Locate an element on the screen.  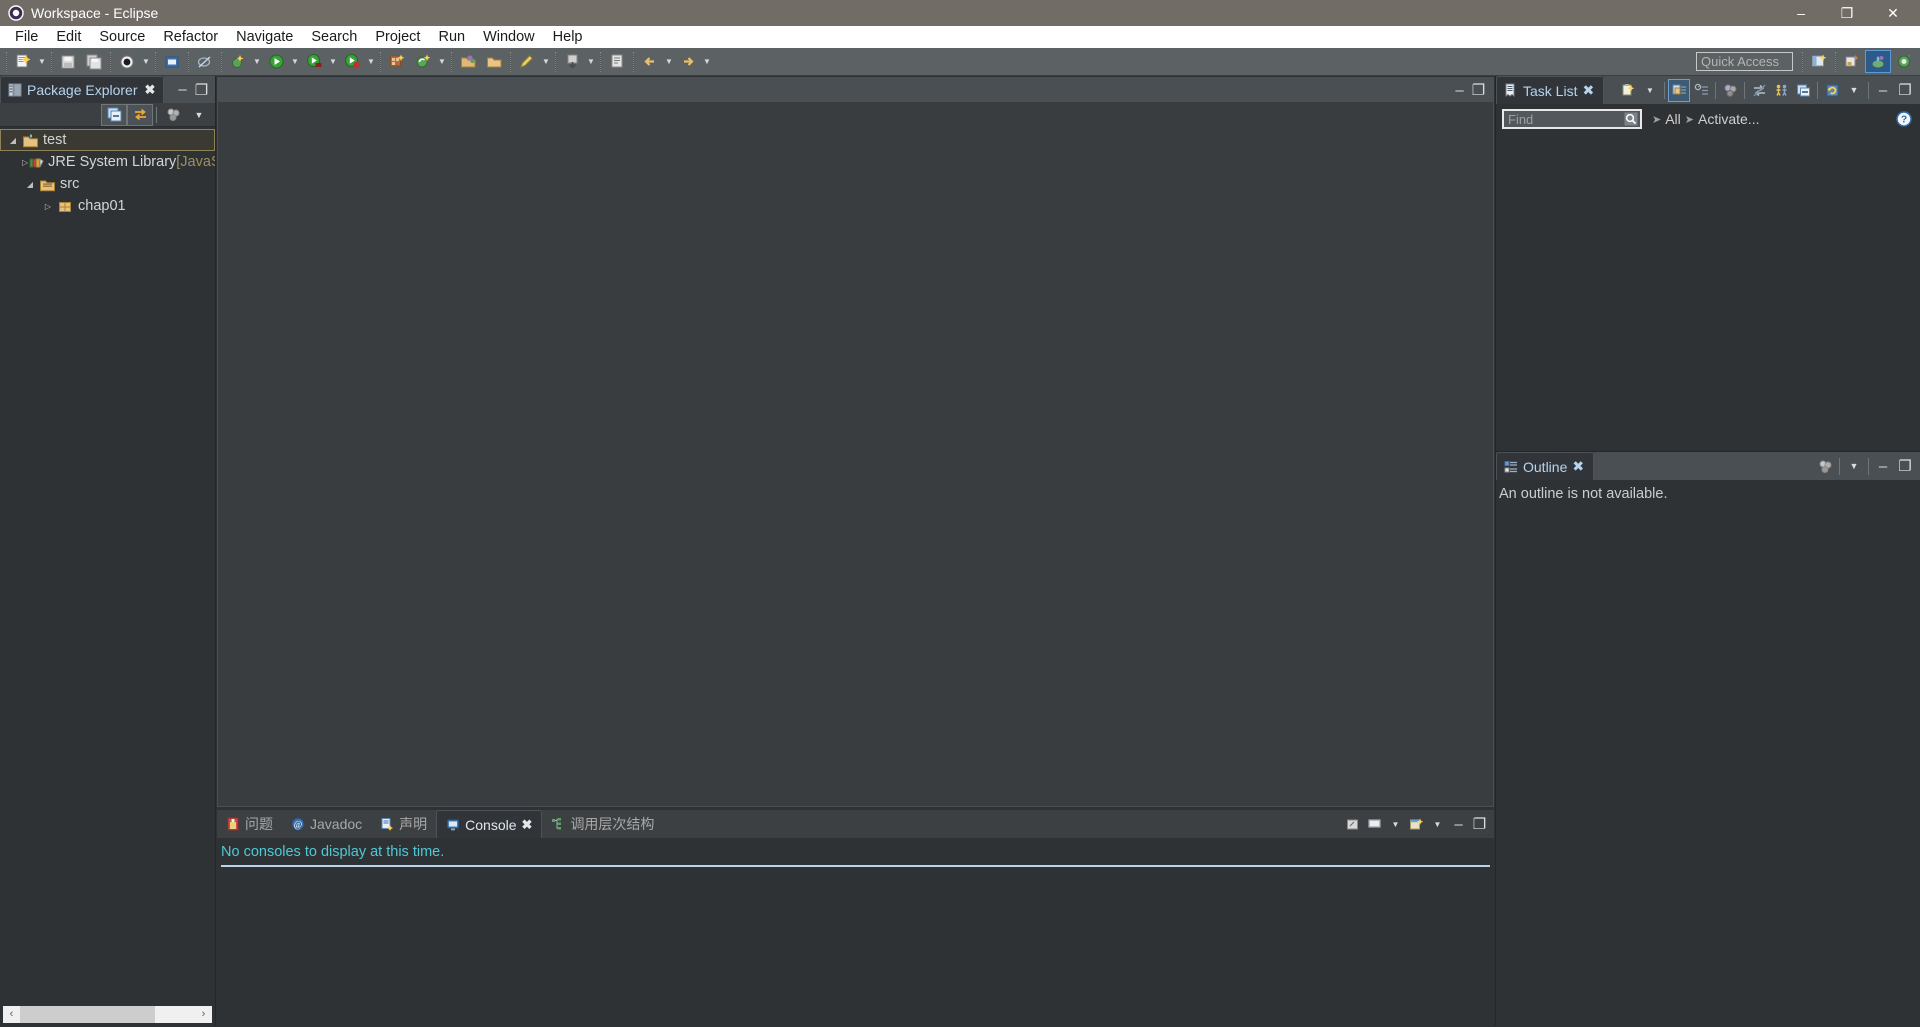
categorized-presentation-icon is located at coordinates (1679, 90).